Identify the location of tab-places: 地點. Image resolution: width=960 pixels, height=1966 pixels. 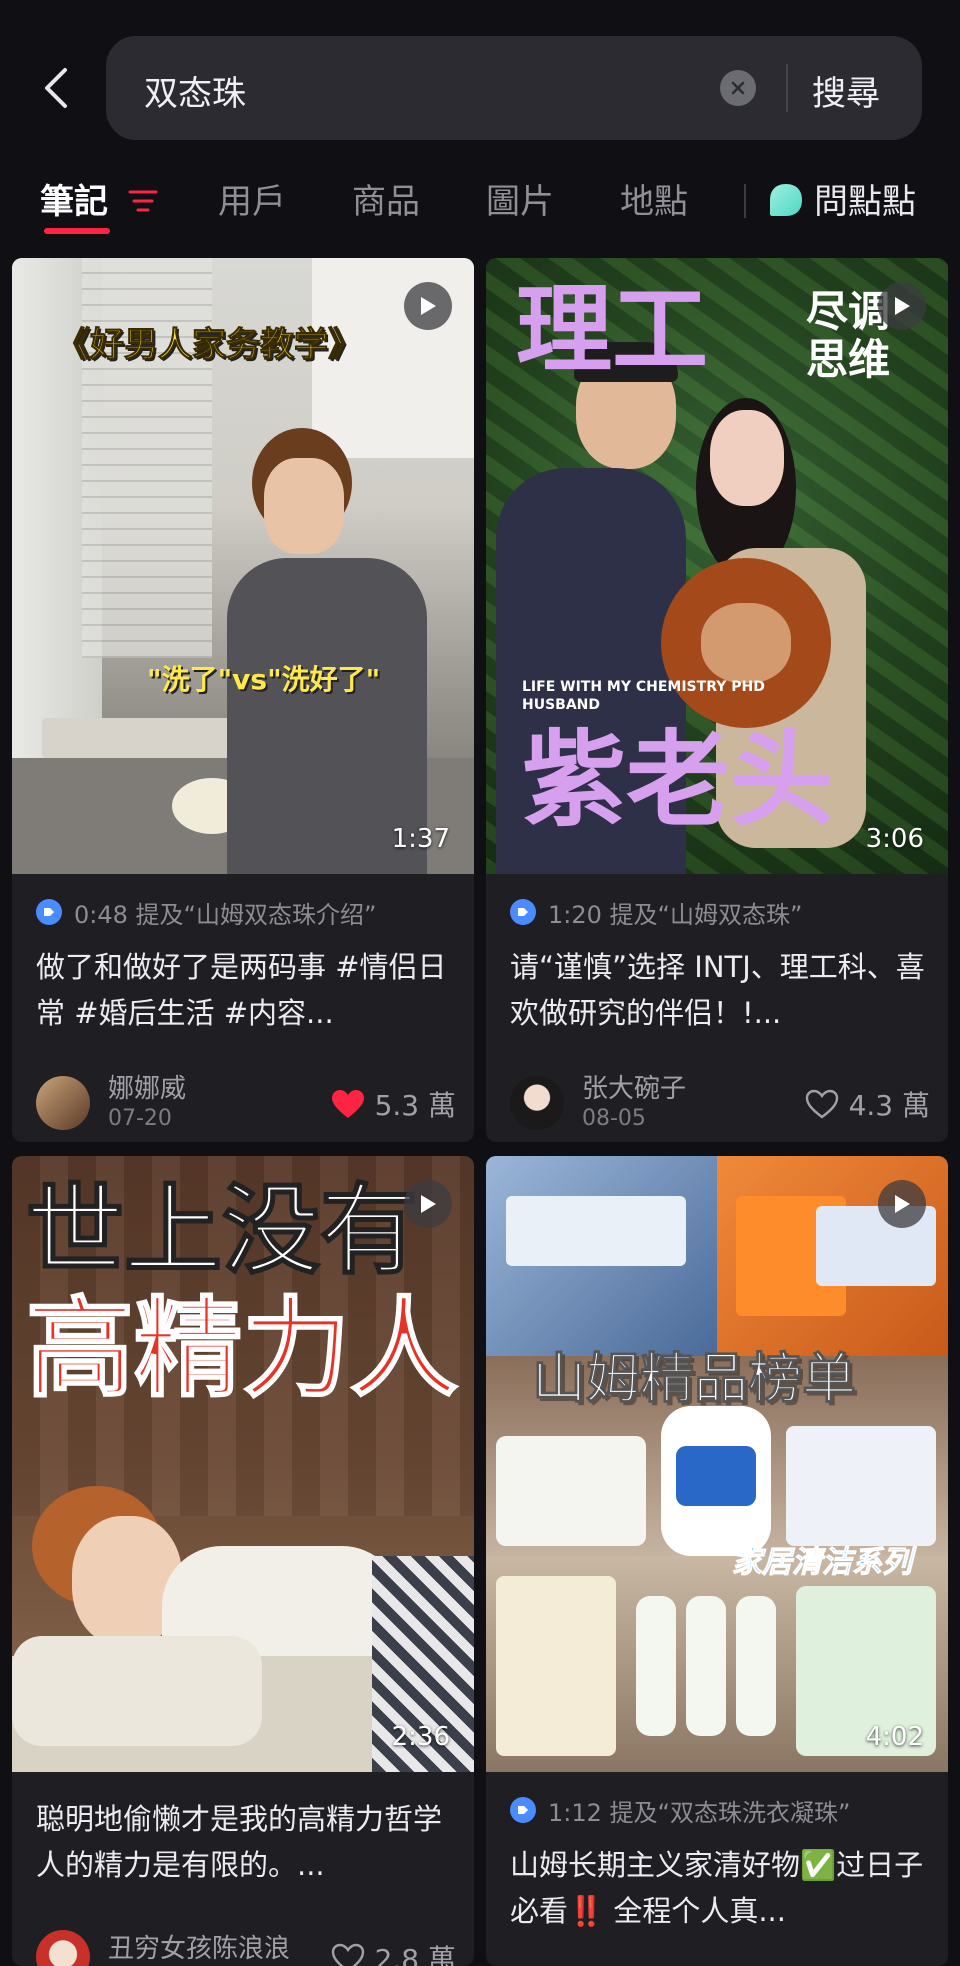
(654, 198).